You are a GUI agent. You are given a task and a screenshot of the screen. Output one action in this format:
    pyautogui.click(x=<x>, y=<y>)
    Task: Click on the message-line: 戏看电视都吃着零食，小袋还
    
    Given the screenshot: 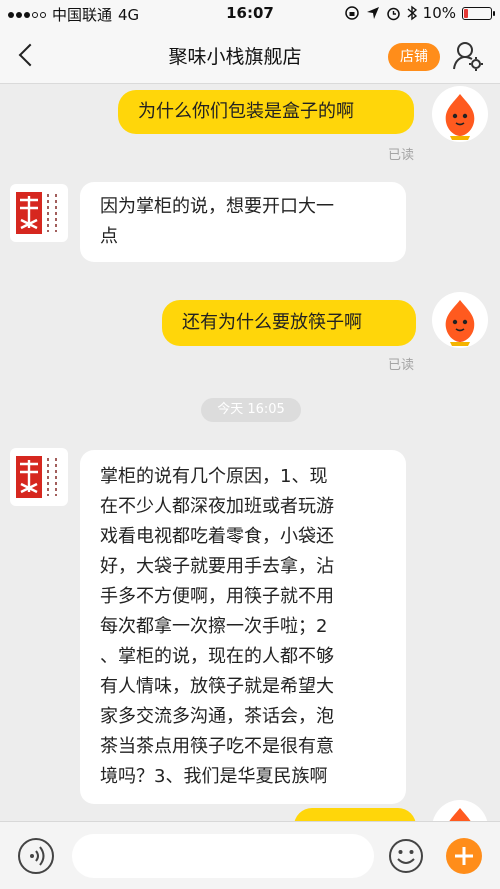 What is the action you would take?
    pyautogui.click(x=217, y=536)
    